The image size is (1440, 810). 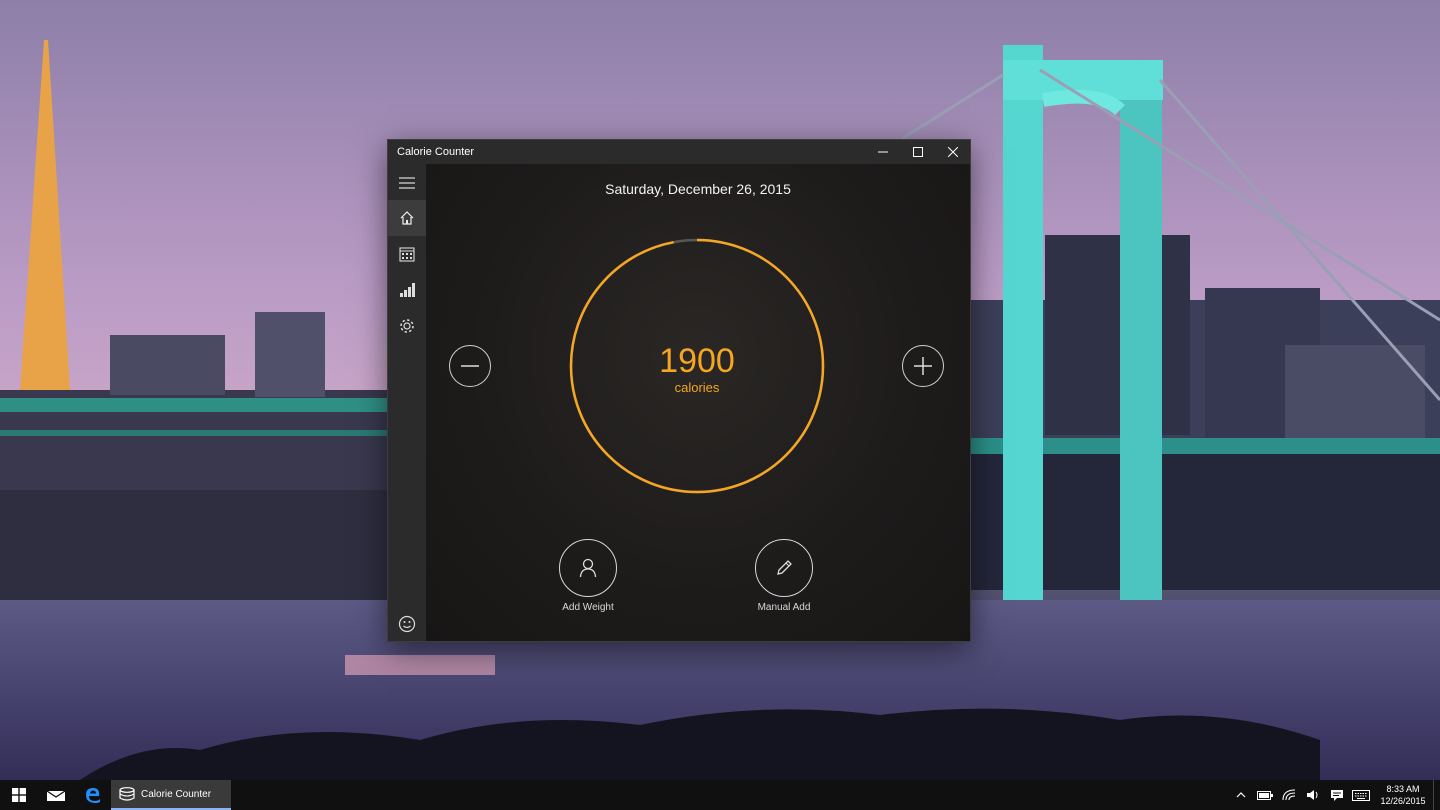 I want to click on nav-item-statistics, so click(x=407, y=290).